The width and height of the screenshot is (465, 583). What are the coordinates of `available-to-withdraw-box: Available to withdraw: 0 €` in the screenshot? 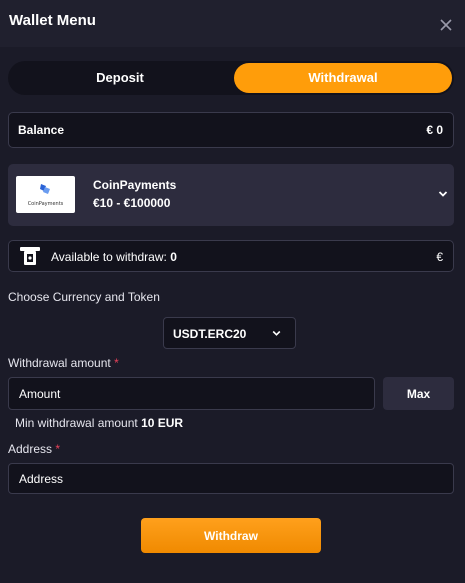 It's located at (231, 256).